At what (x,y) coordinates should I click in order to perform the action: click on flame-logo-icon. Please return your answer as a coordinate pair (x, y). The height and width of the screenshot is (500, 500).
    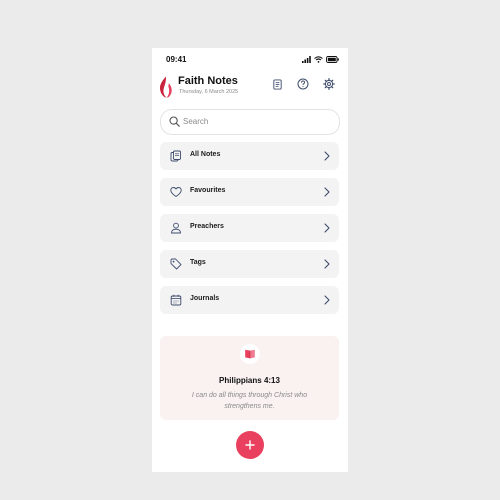
    Looking at the image, I should click on (165, 87).